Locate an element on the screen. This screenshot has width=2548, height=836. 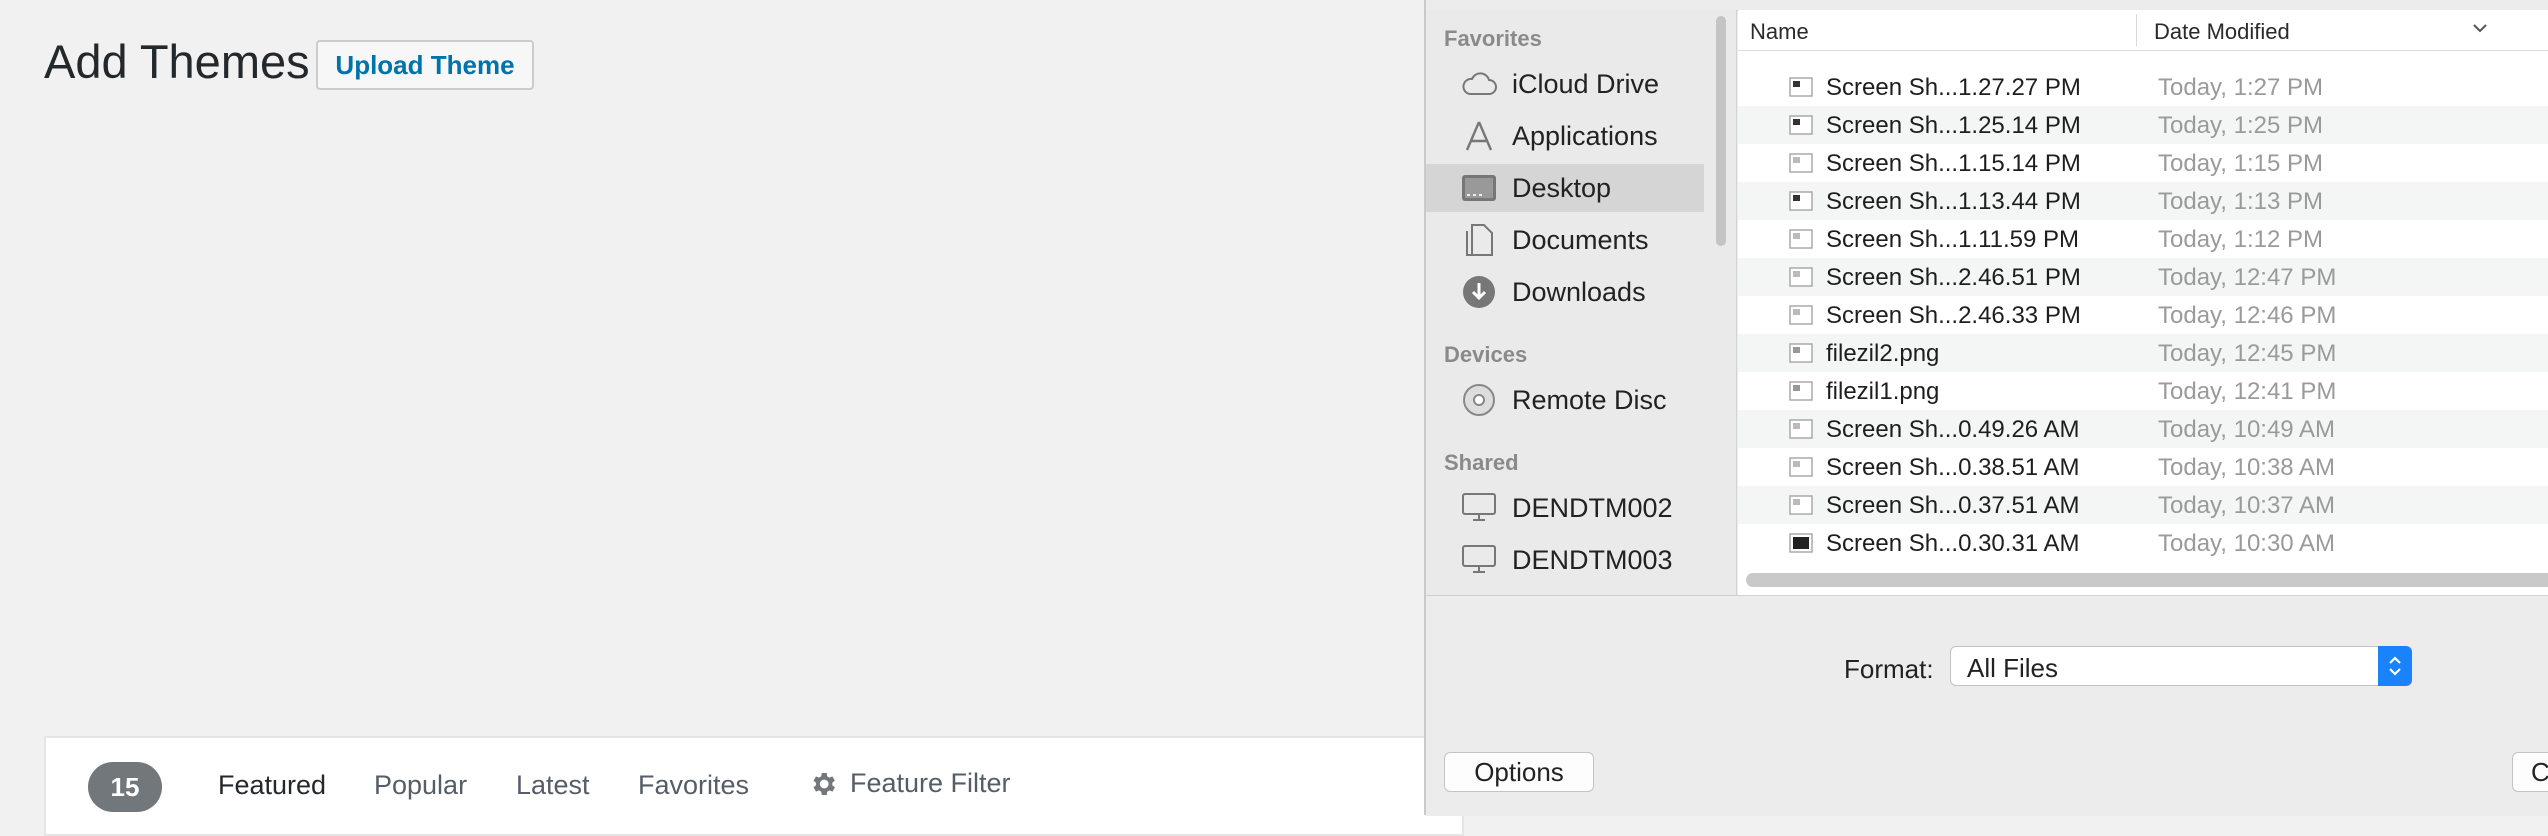
sidebar-heading-shared: Shared is located at coordinates (1481, 462).